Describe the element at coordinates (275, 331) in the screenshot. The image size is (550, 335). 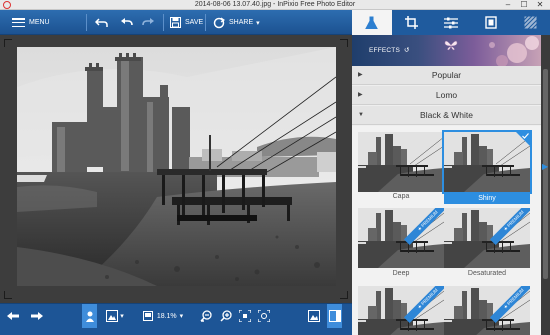
I see `expand-tray-icon` at that location.